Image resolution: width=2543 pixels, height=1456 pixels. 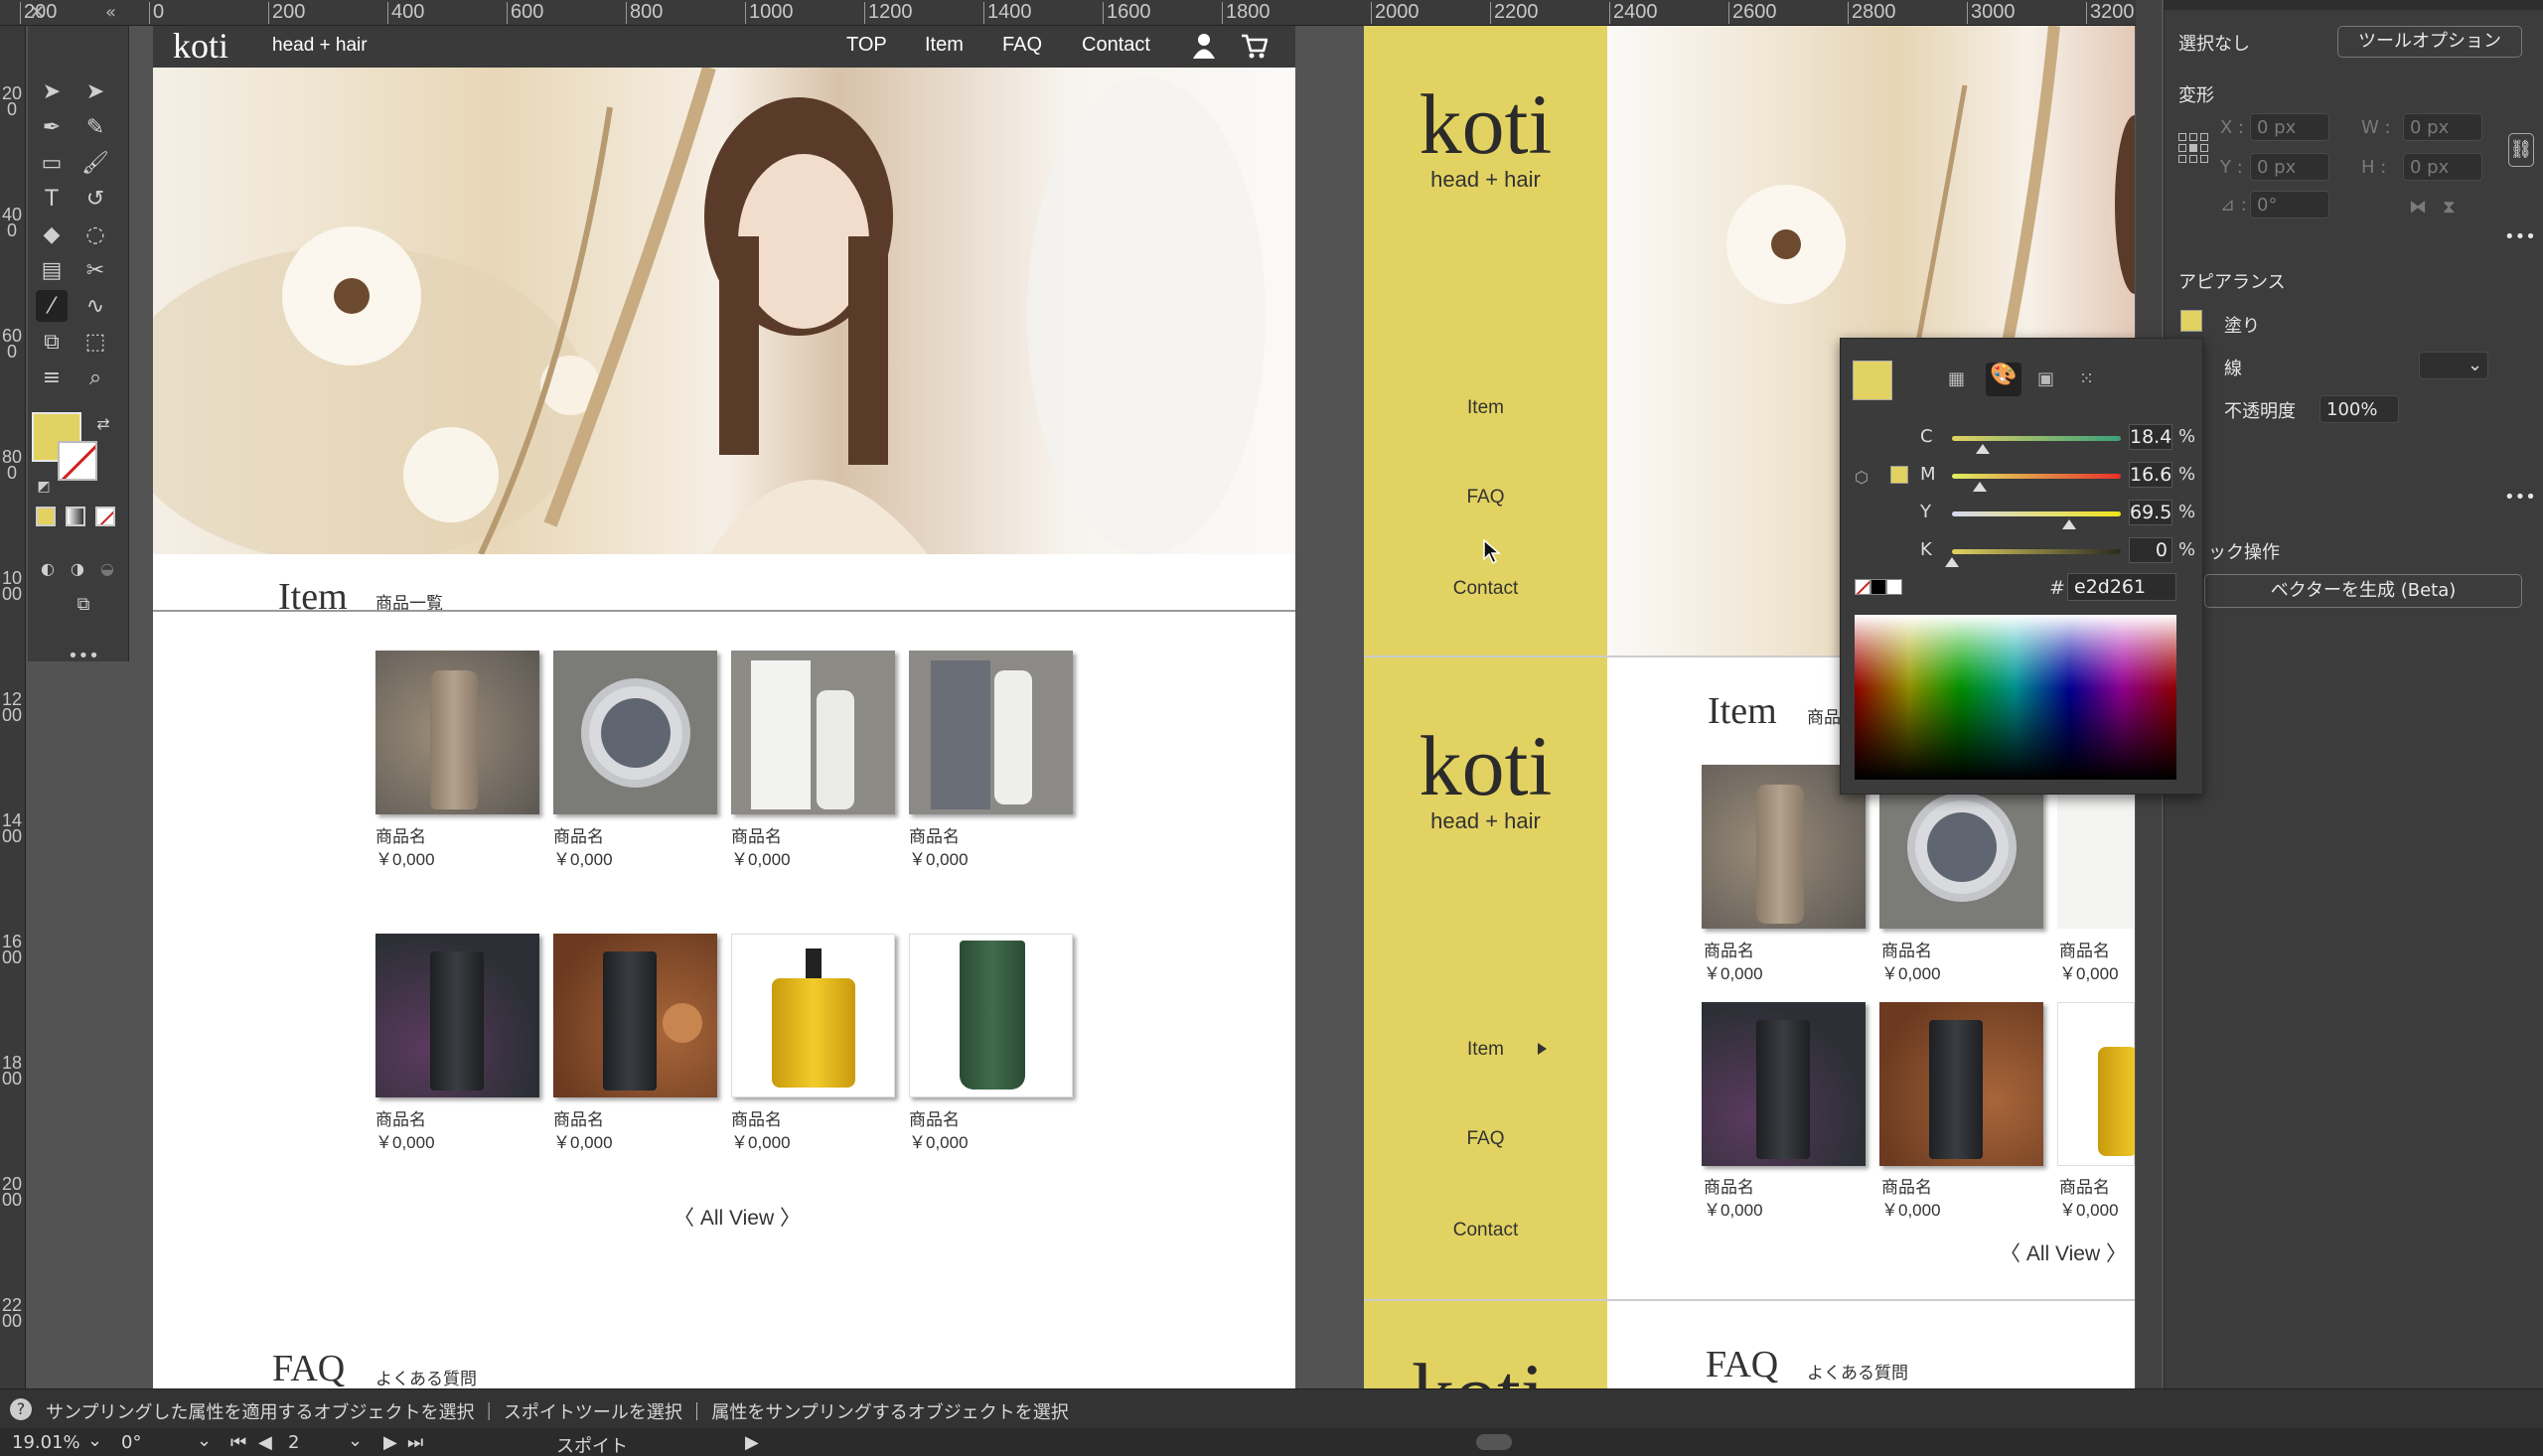 What do you see at coordinates (52, 91) in the screenshot?
I see `selection-tool-icon: ➤` at bounding box center [52, 91].